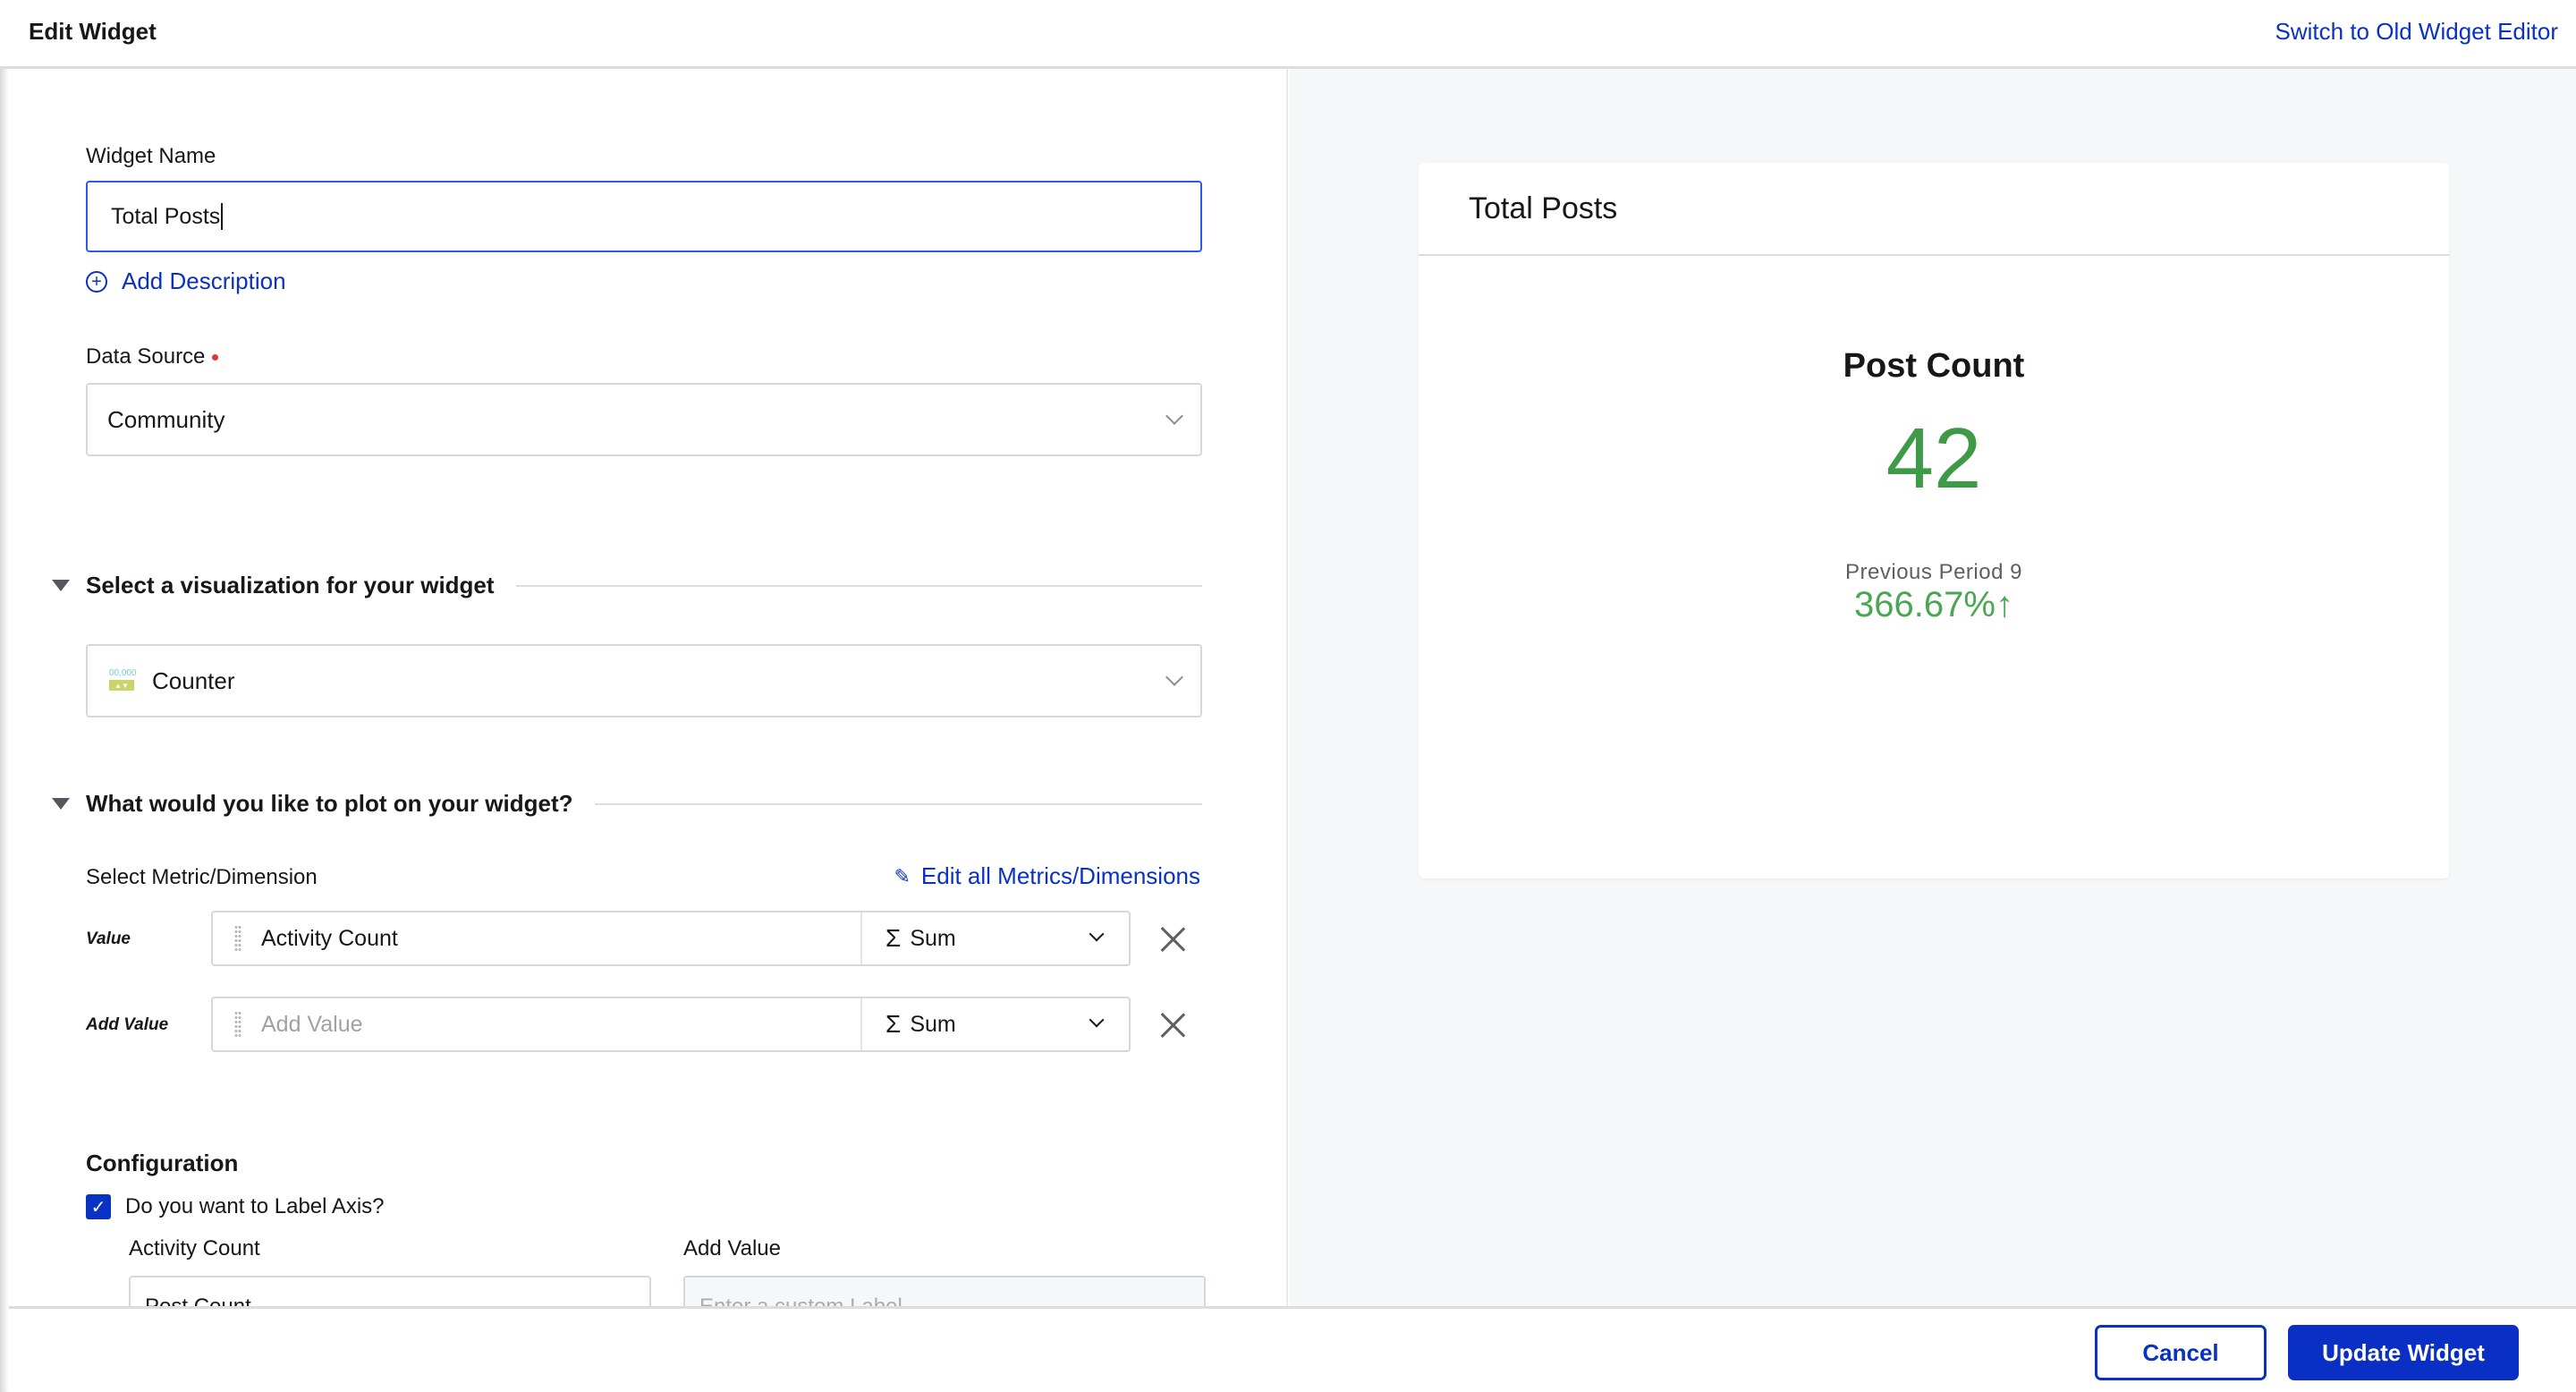 The width and height of the screenshot is (2576, 1392). I want to click on update-widget-button: Update Widget, so click(2403, 1352).